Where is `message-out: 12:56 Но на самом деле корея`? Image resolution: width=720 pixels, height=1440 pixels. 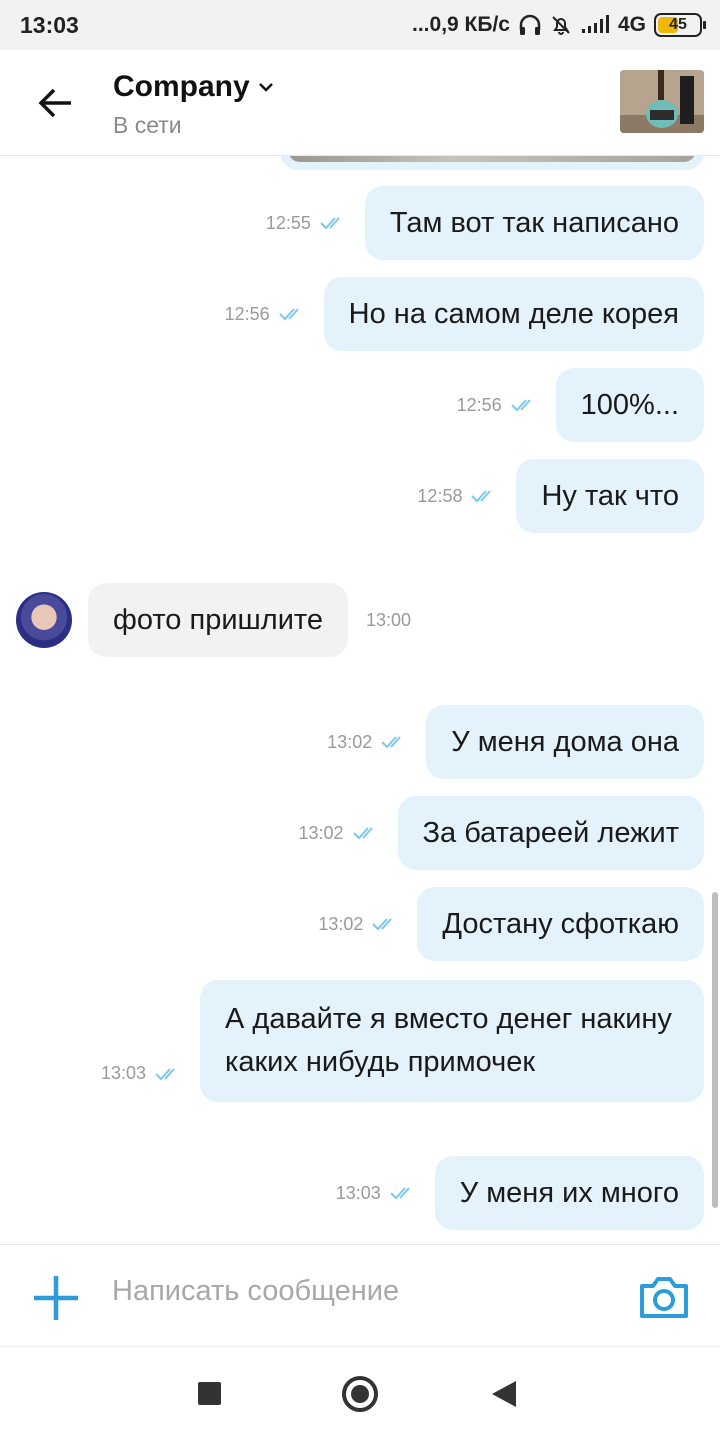
message-out: 12:56 Но на самом деле корея is located at coordinates (464, 314).